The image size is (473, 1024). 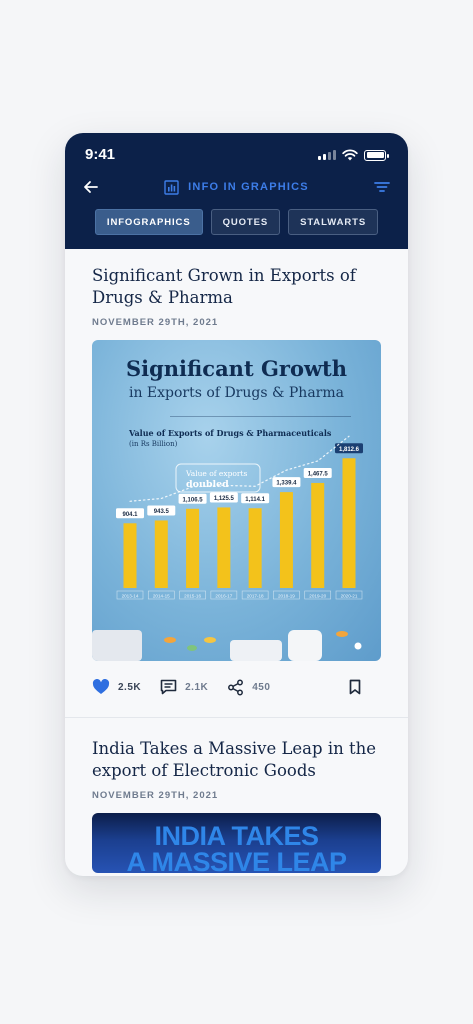 I want to click on blister-pack, so click(x=117, y=645).